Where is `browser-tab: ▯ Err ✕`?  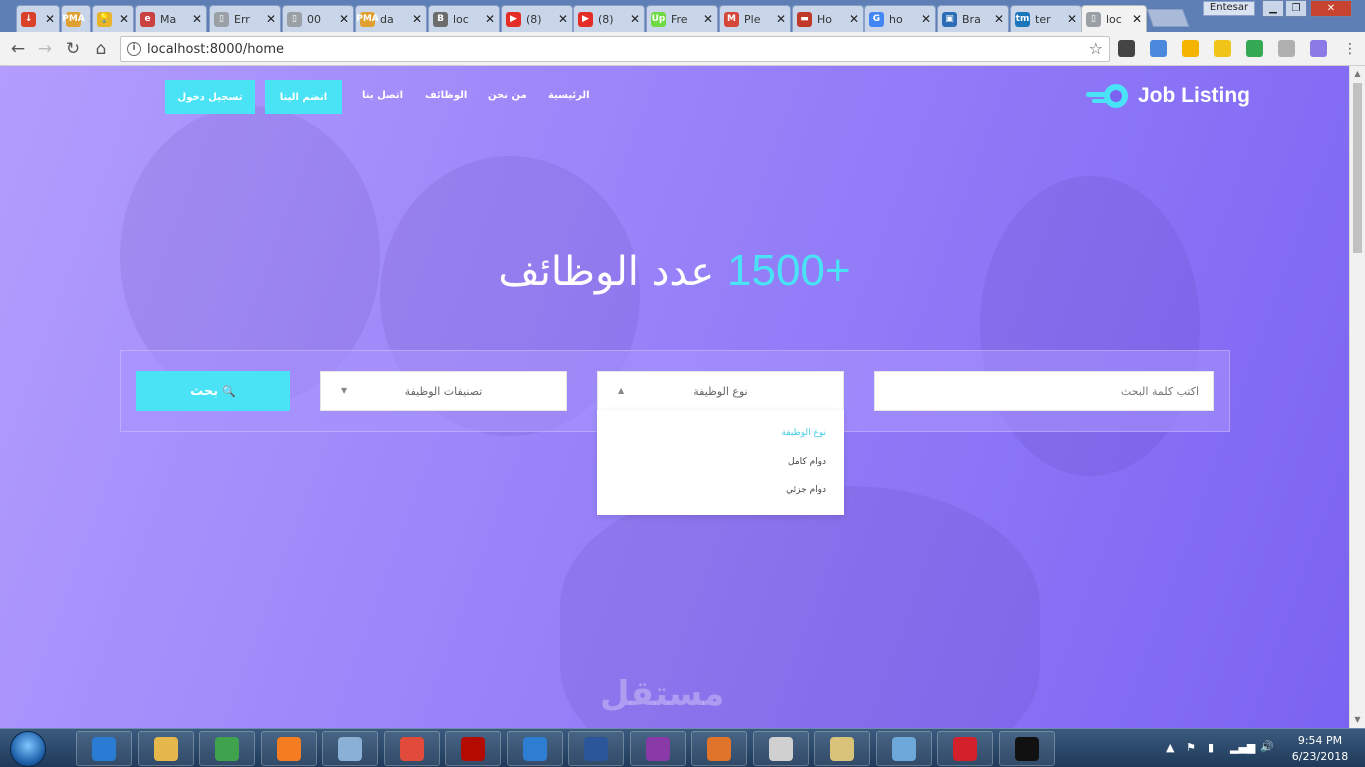
browser-tab: ▯ Err ✕ is located at coordinates (245, 18).